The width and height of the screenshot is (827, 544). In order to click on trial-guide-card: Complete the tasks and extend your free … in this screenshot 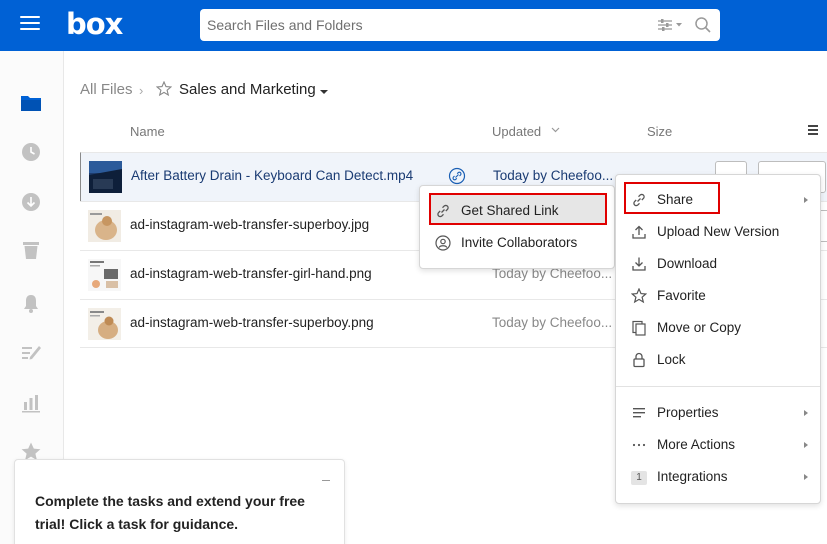, I will do `click(179, 501)`.